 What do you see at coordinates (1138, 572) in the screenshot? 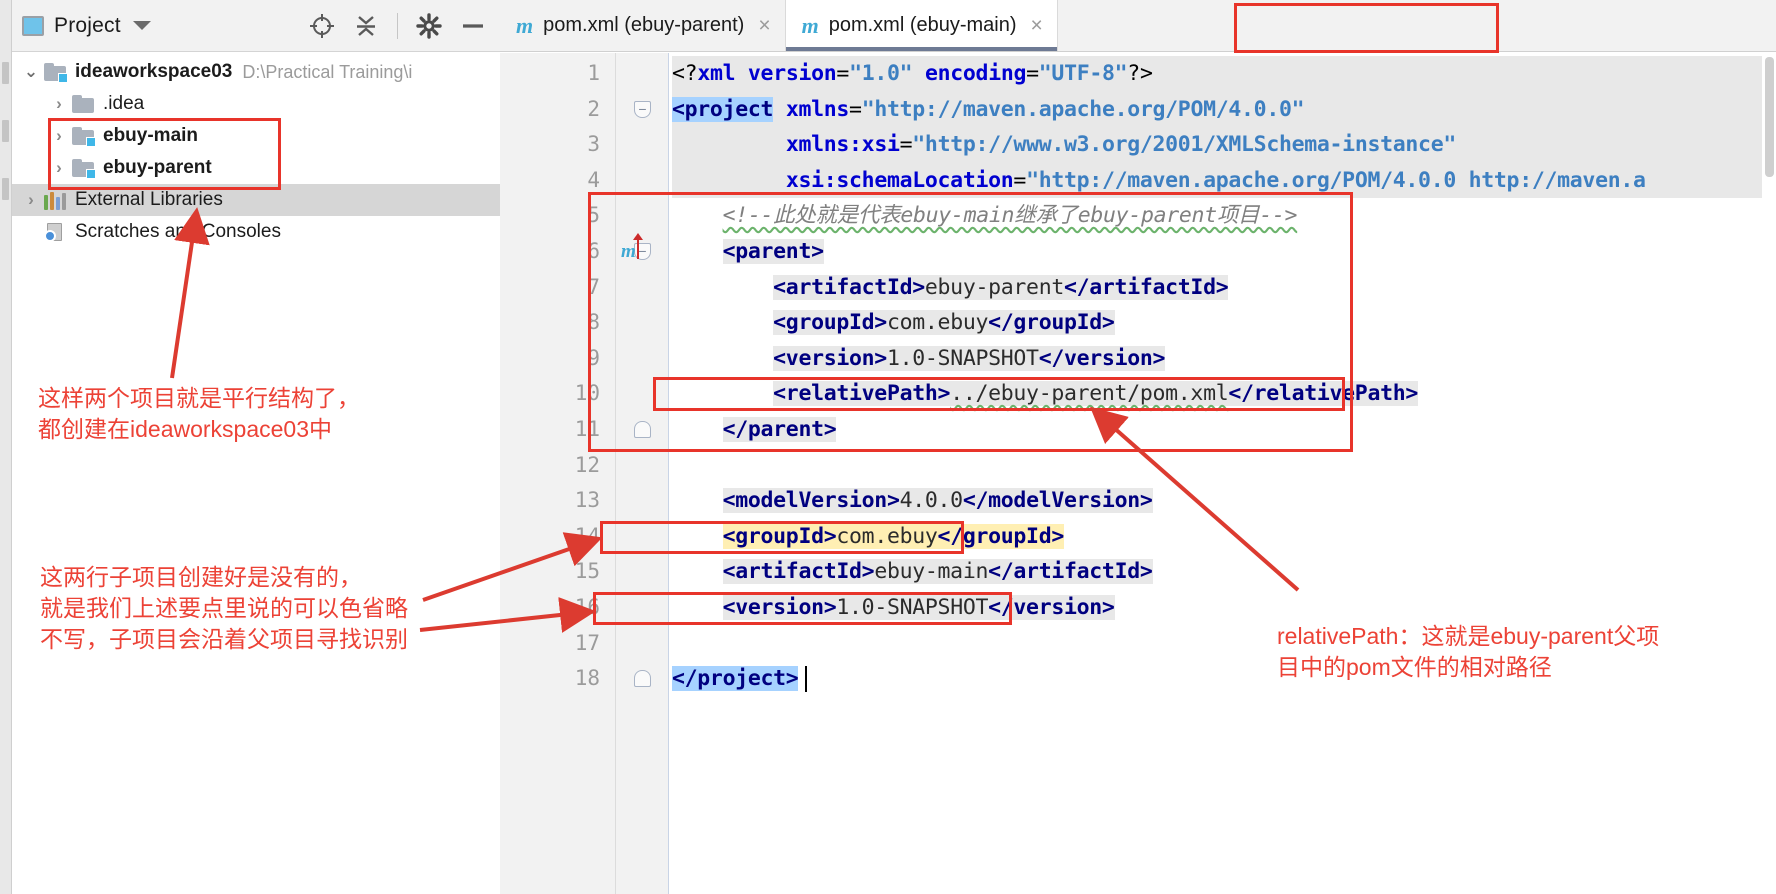
I see `code-line: 15 <artifactId>ebuy-main</artifactId>` at bounding box center [1138, 572].